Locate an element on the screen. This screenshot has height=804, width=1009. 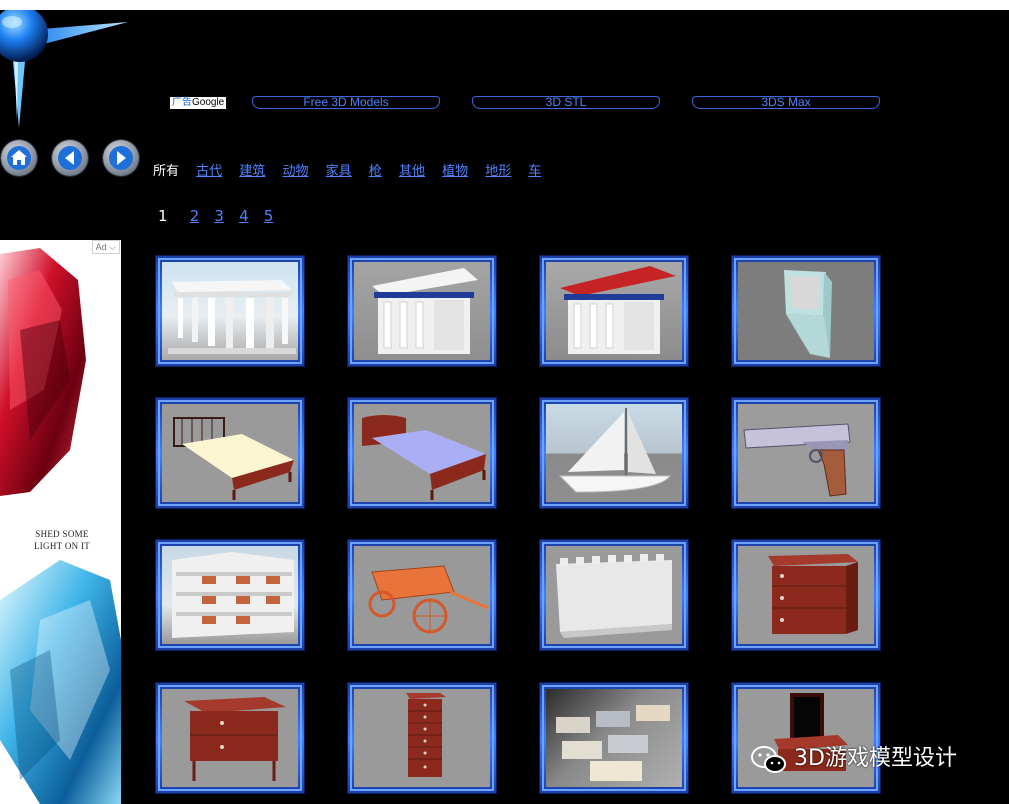
model-thumbnail-cart is located at coordinates (422, 595).